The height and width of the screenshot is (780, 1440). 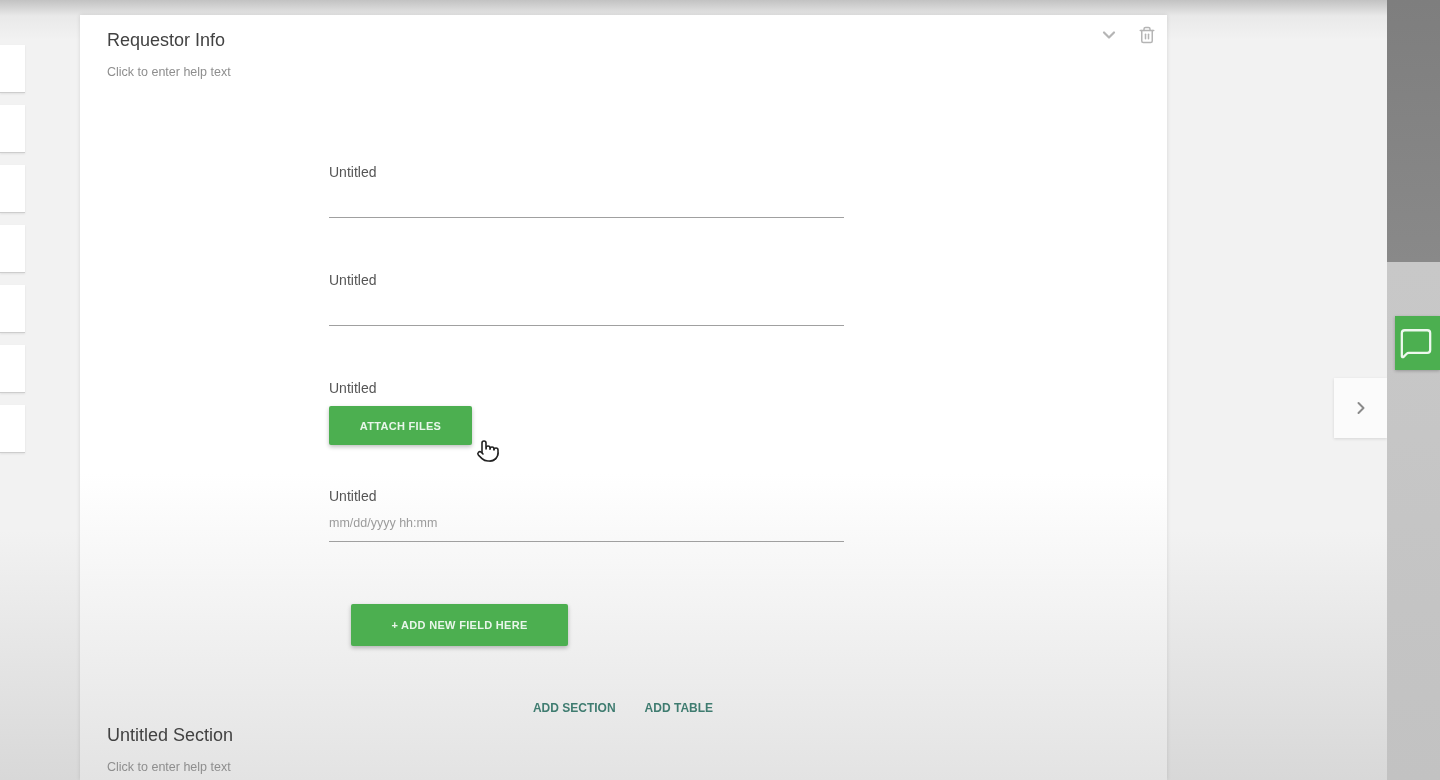 I want to click on chat-button, so click(x=1417, y=343).